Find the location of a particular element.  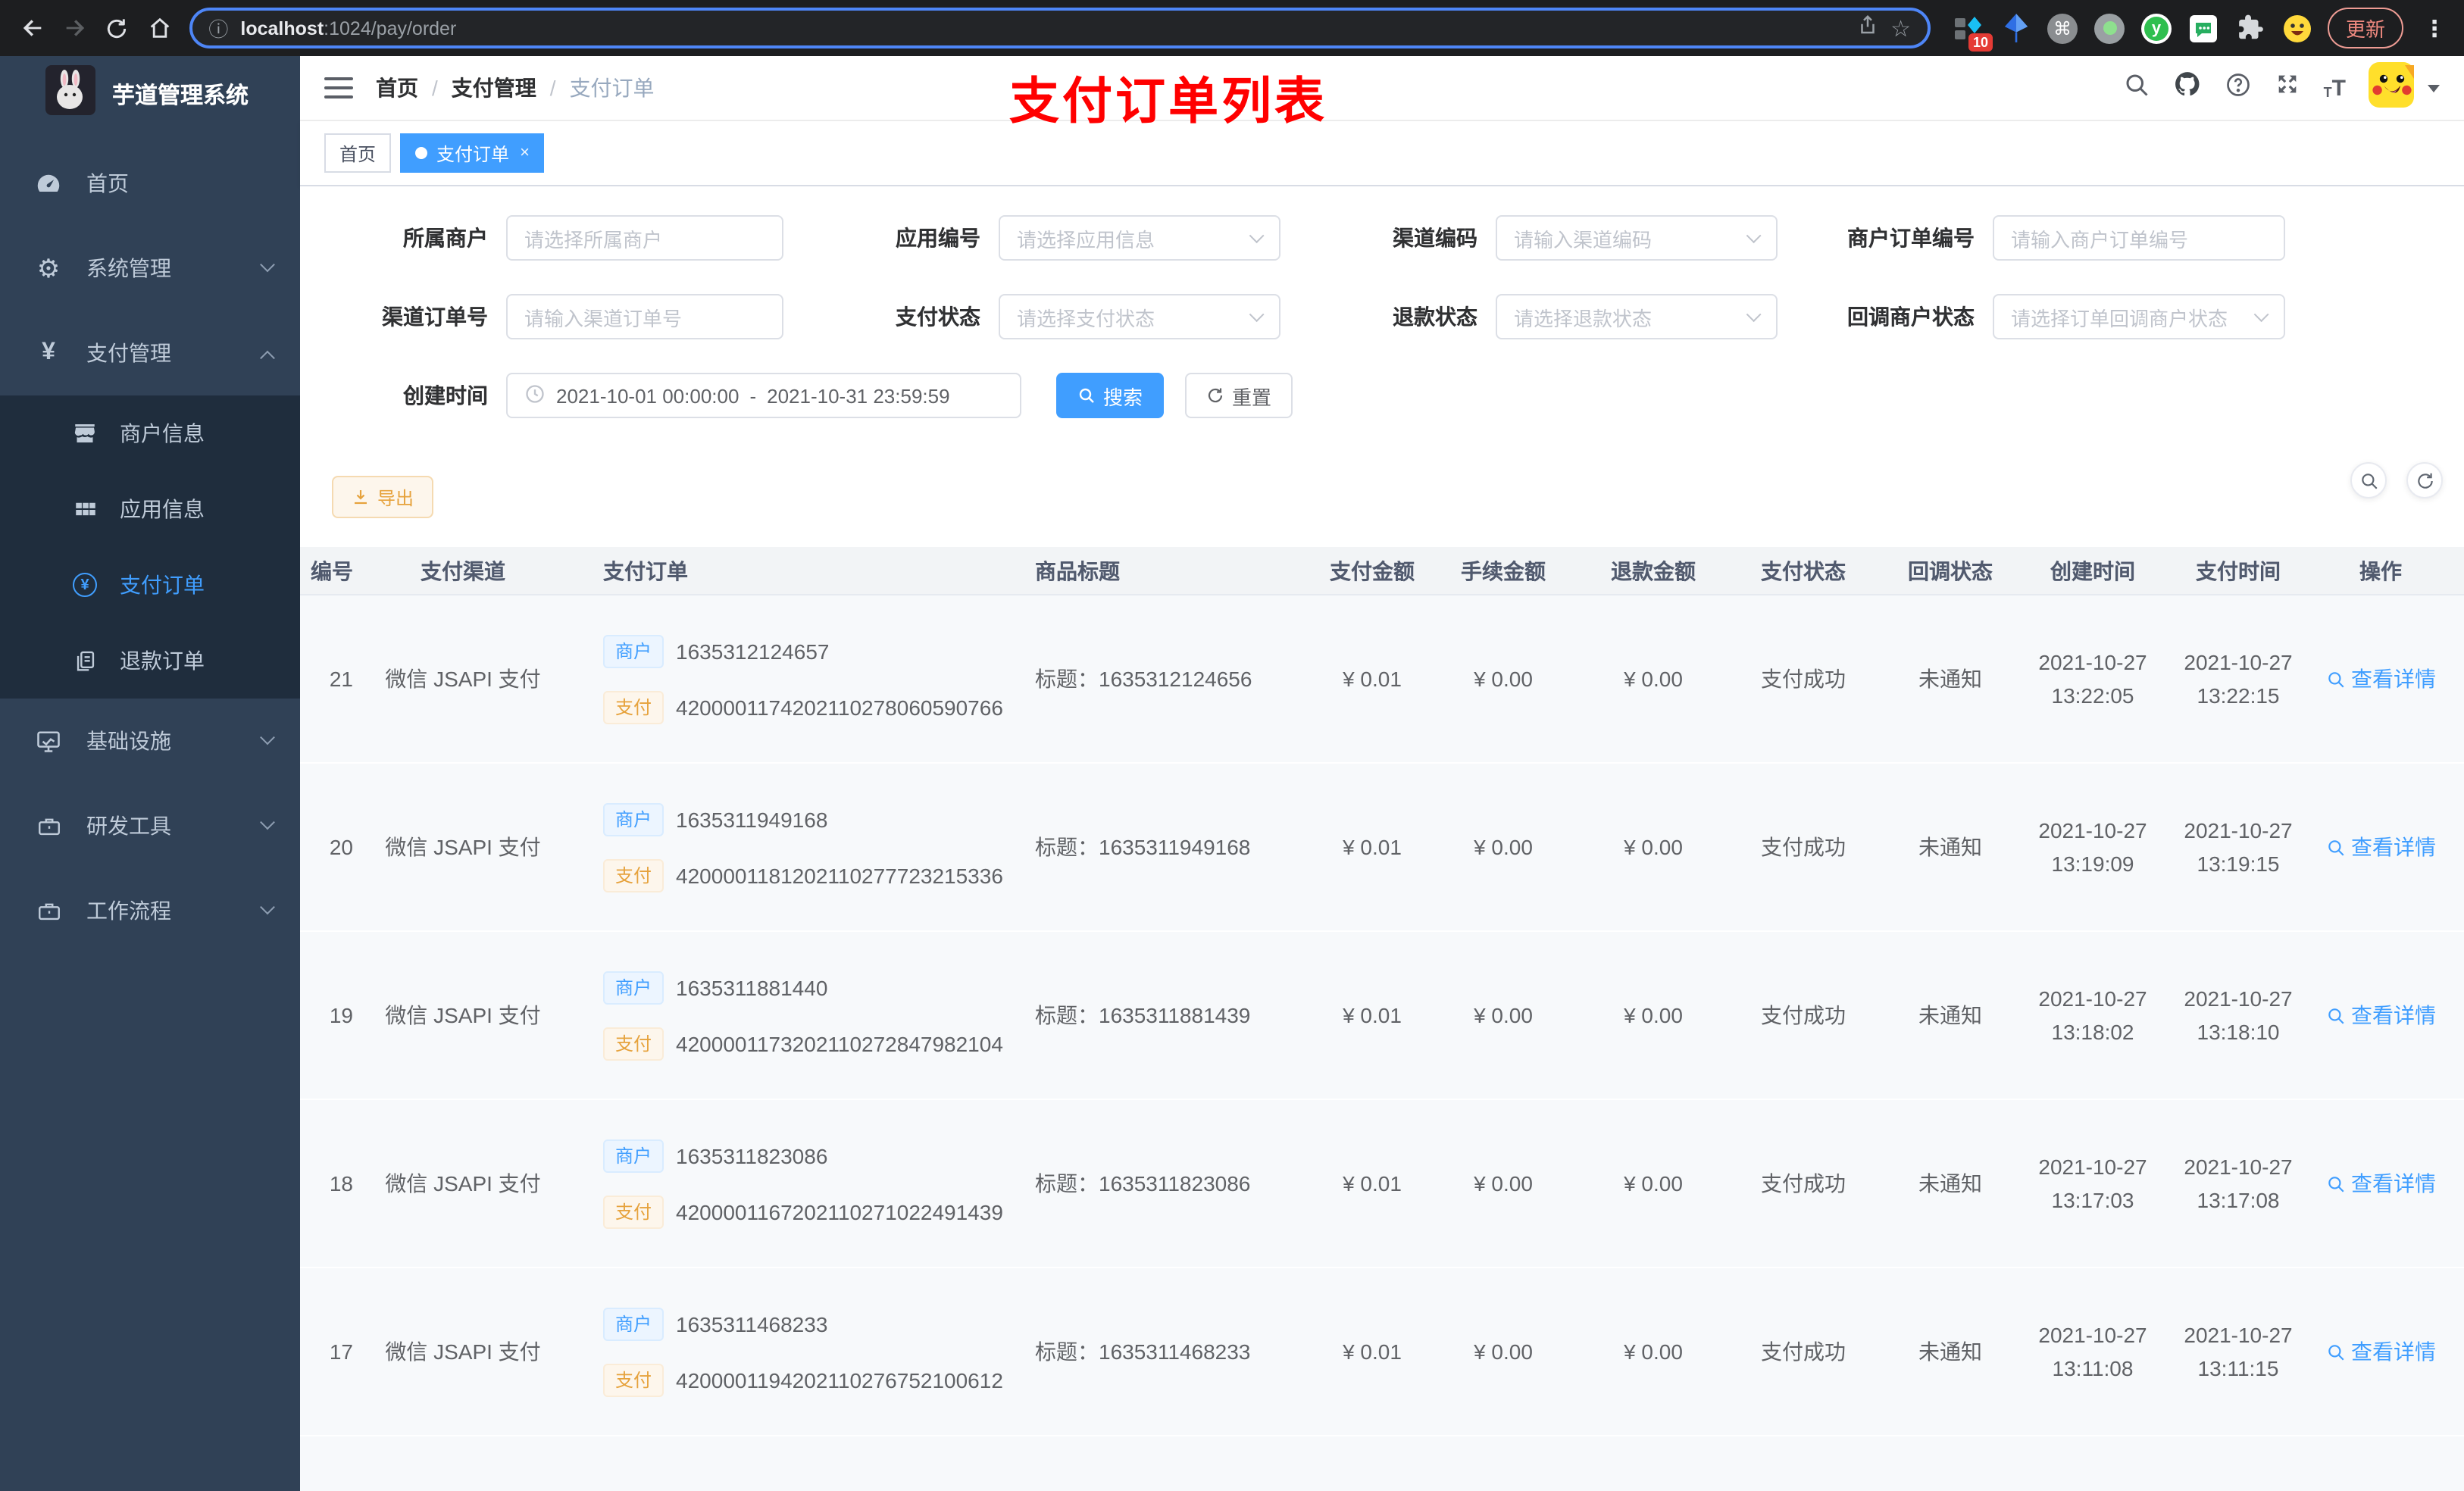

close-icon: × is located at coordinates (525, 153).